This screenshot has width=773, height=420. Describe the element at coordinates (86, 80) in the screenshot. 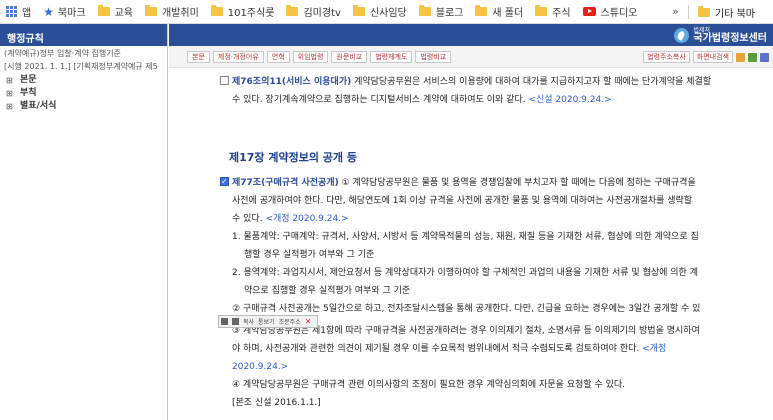

I see `tree-item-main: ⊞ 본문` at that location.